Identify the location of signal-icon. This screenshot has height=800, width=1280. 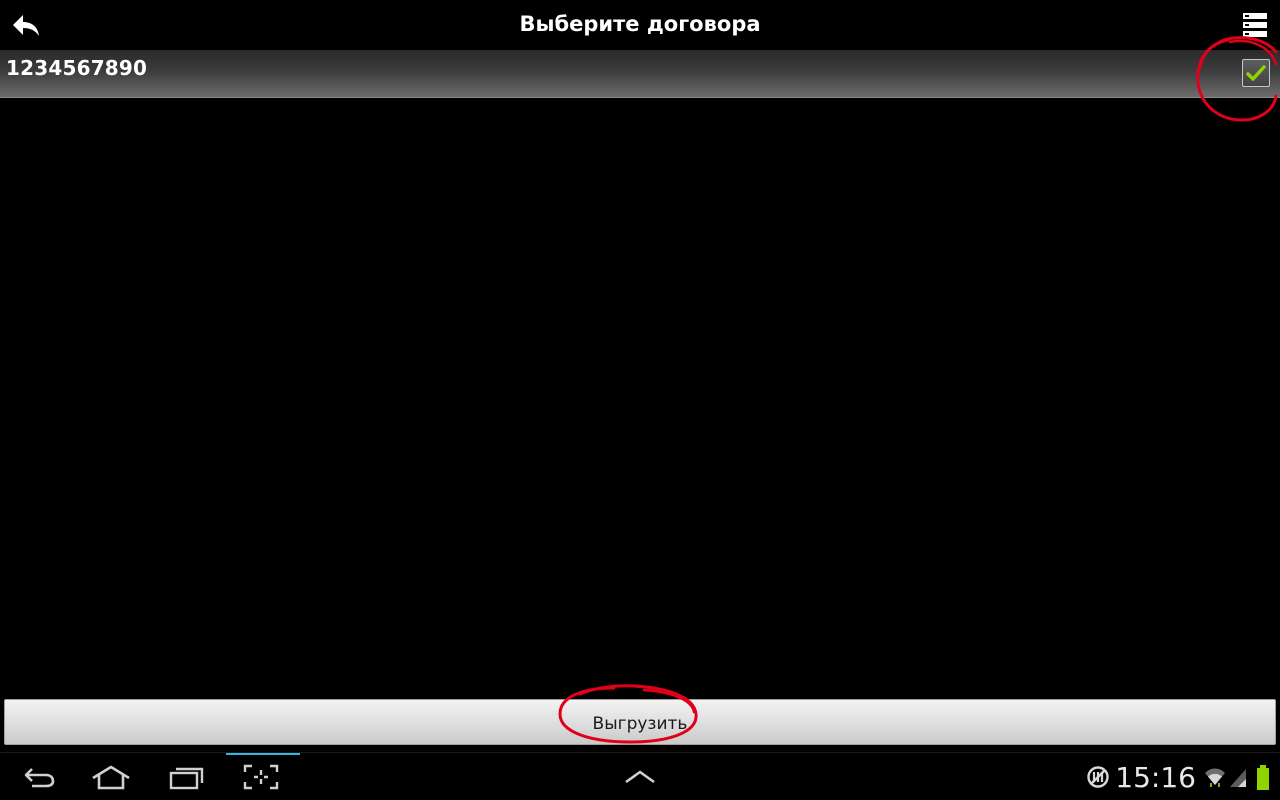
(1238, 778).